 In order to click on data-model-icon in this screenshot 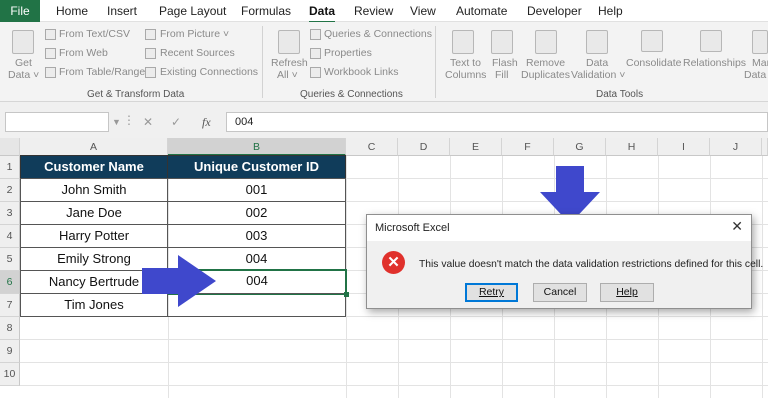, I will do `click(760, 42)`.